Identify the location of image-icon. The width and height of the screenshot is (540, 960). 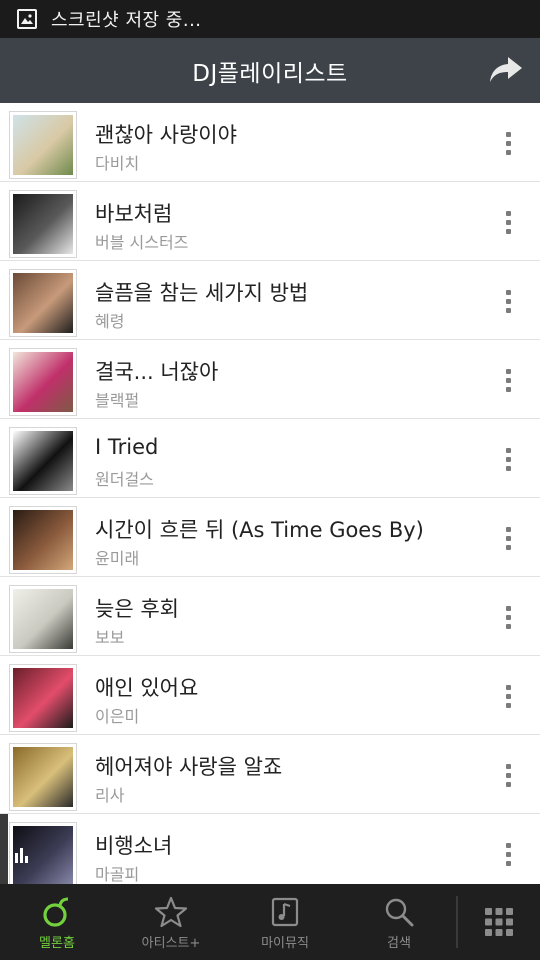
(27, 19).